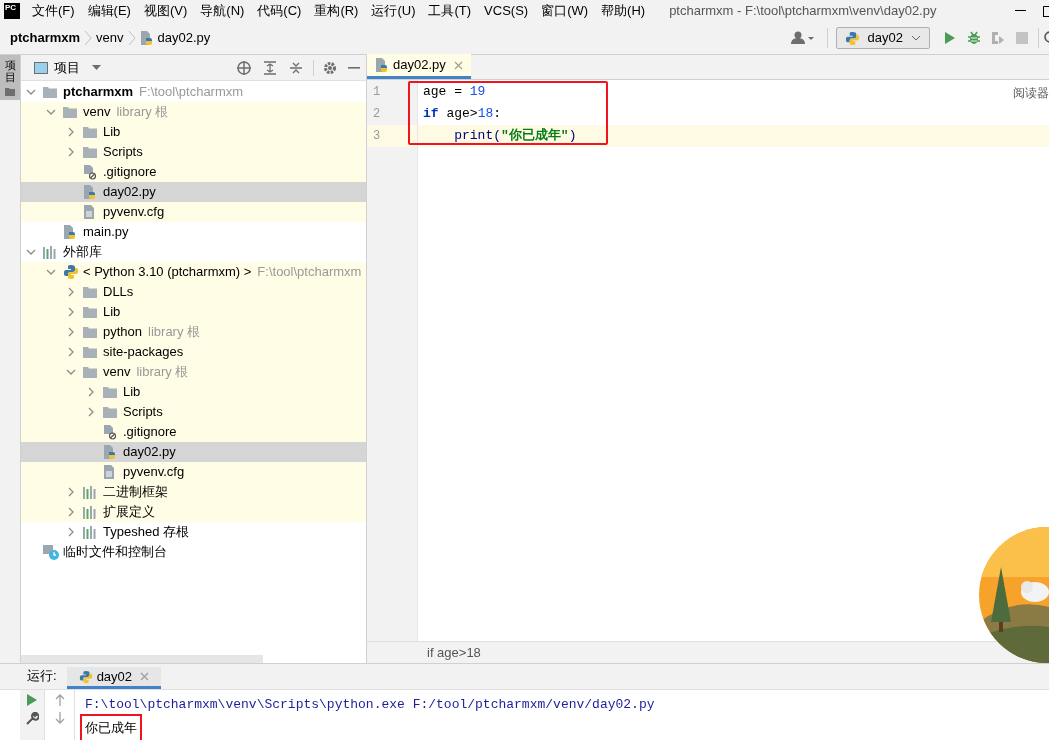 Image resolution: width=1049 pixels, height=740 pixels. What do you see at coordinates (279, 11) in the screenshot?
I see `menu-item: 代码(C)` at bounding box center [279, 11].